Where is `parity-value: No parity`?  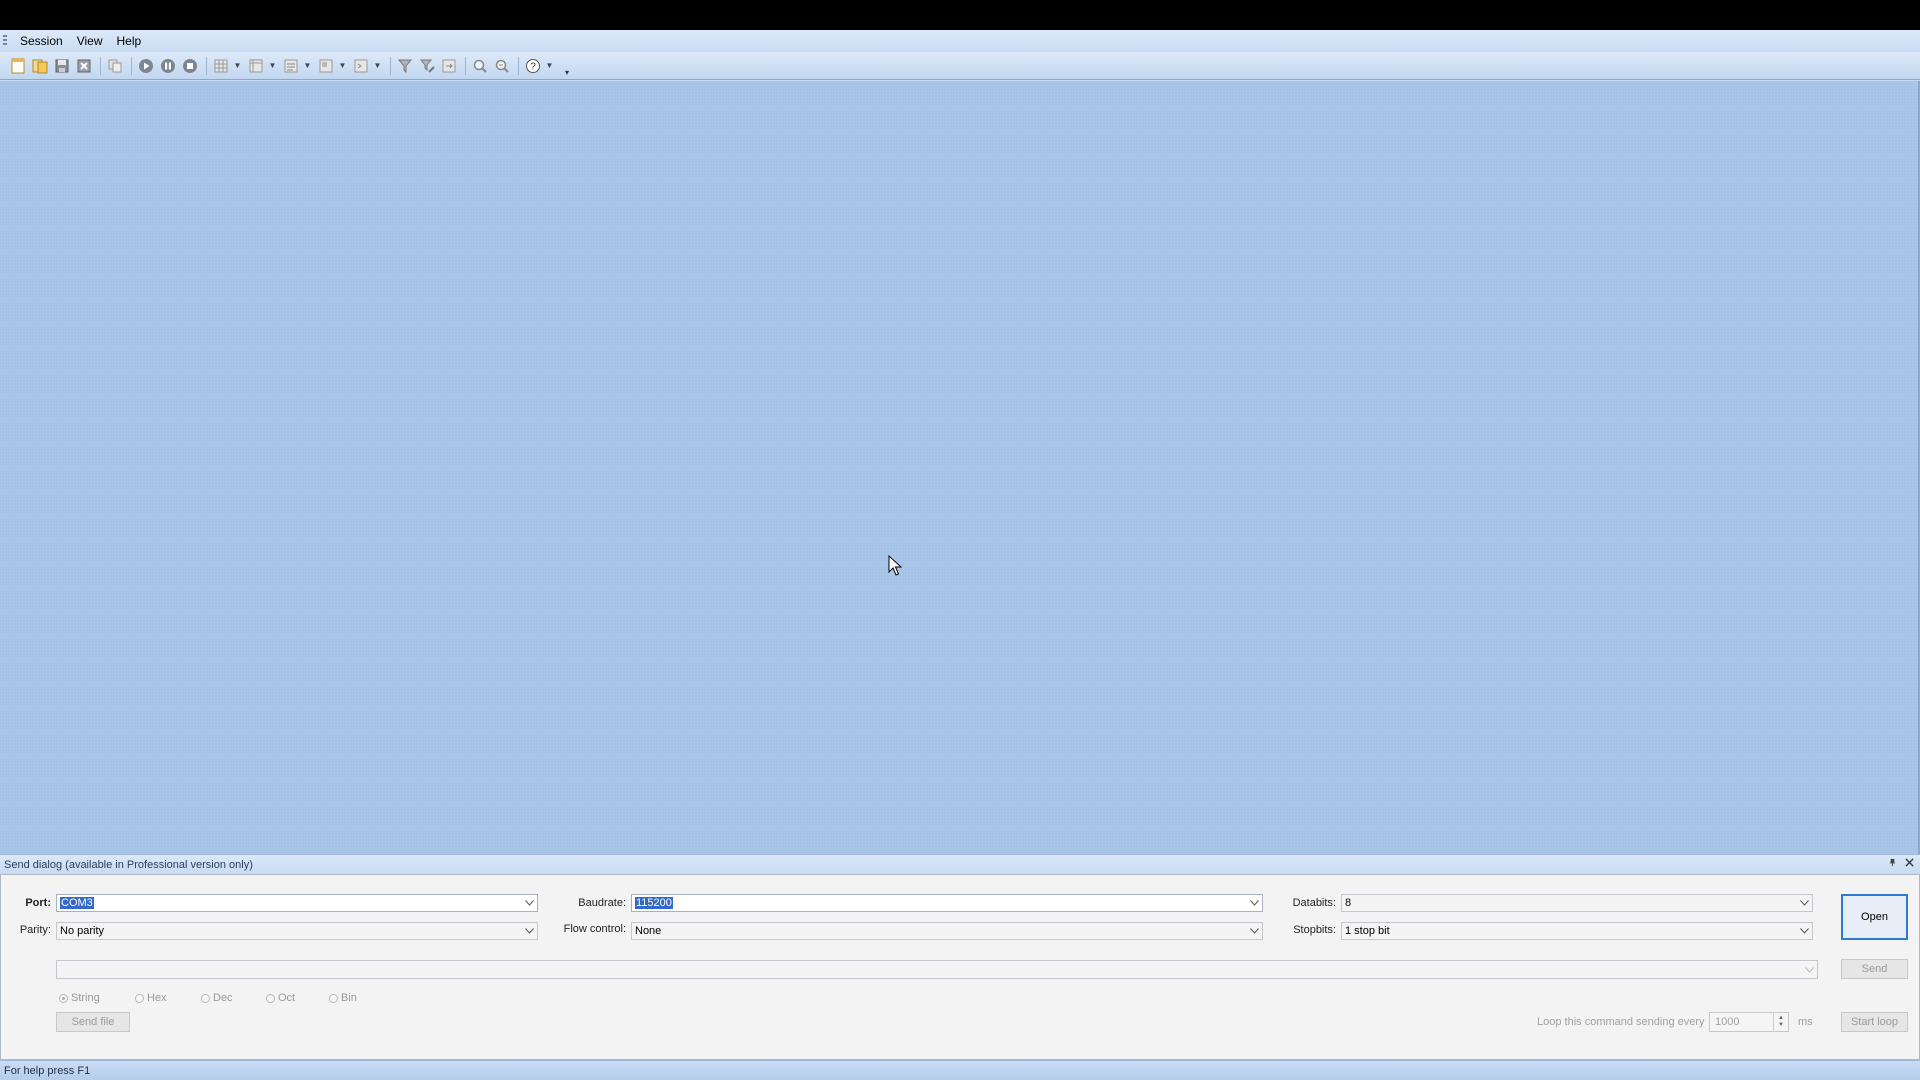
parity-value: No parity is located at coordinates (82, 931).